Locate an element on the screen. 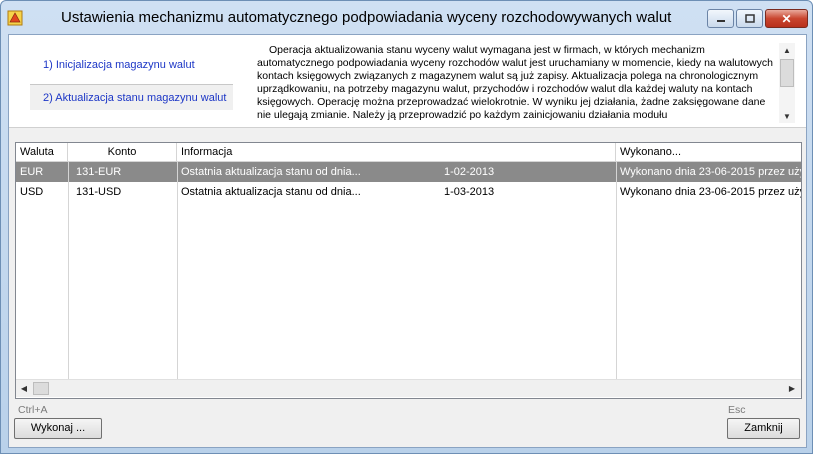  cell-konto: 131-USD is located at coordinates (99, 192).